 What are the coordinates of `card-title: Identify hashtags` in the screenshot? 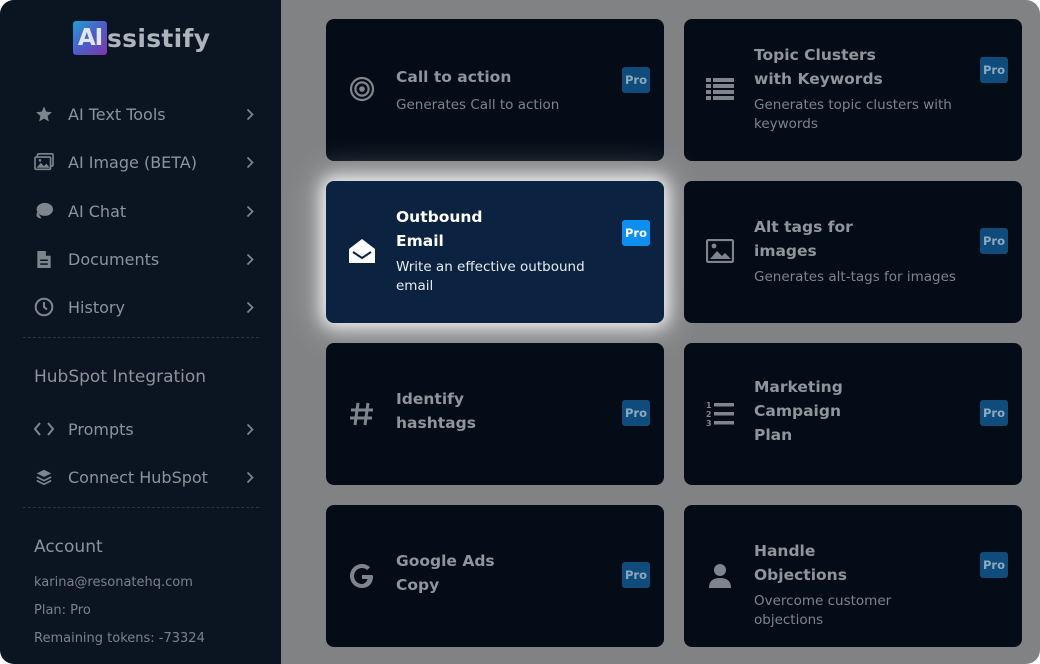 It's located at (436, 411).